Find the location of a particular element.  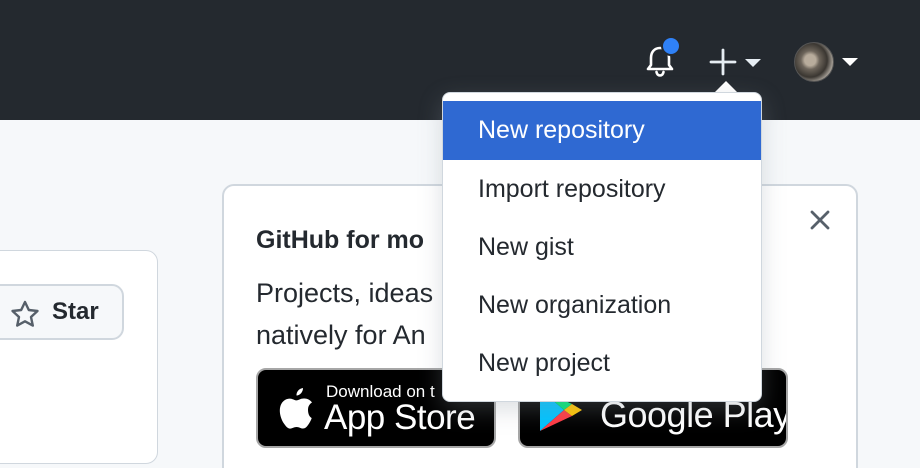

unread-notification-dot is located at coordinates (671, 46).